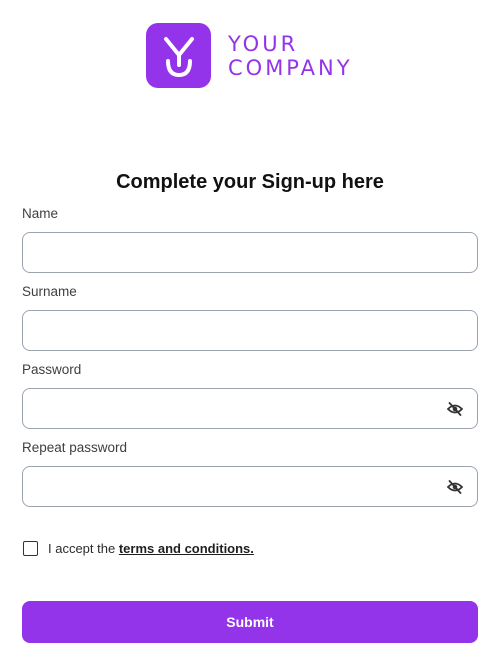  Describe the element at coordinates (52, 369) in the screenshot. I see `password-label: Password` at that location.